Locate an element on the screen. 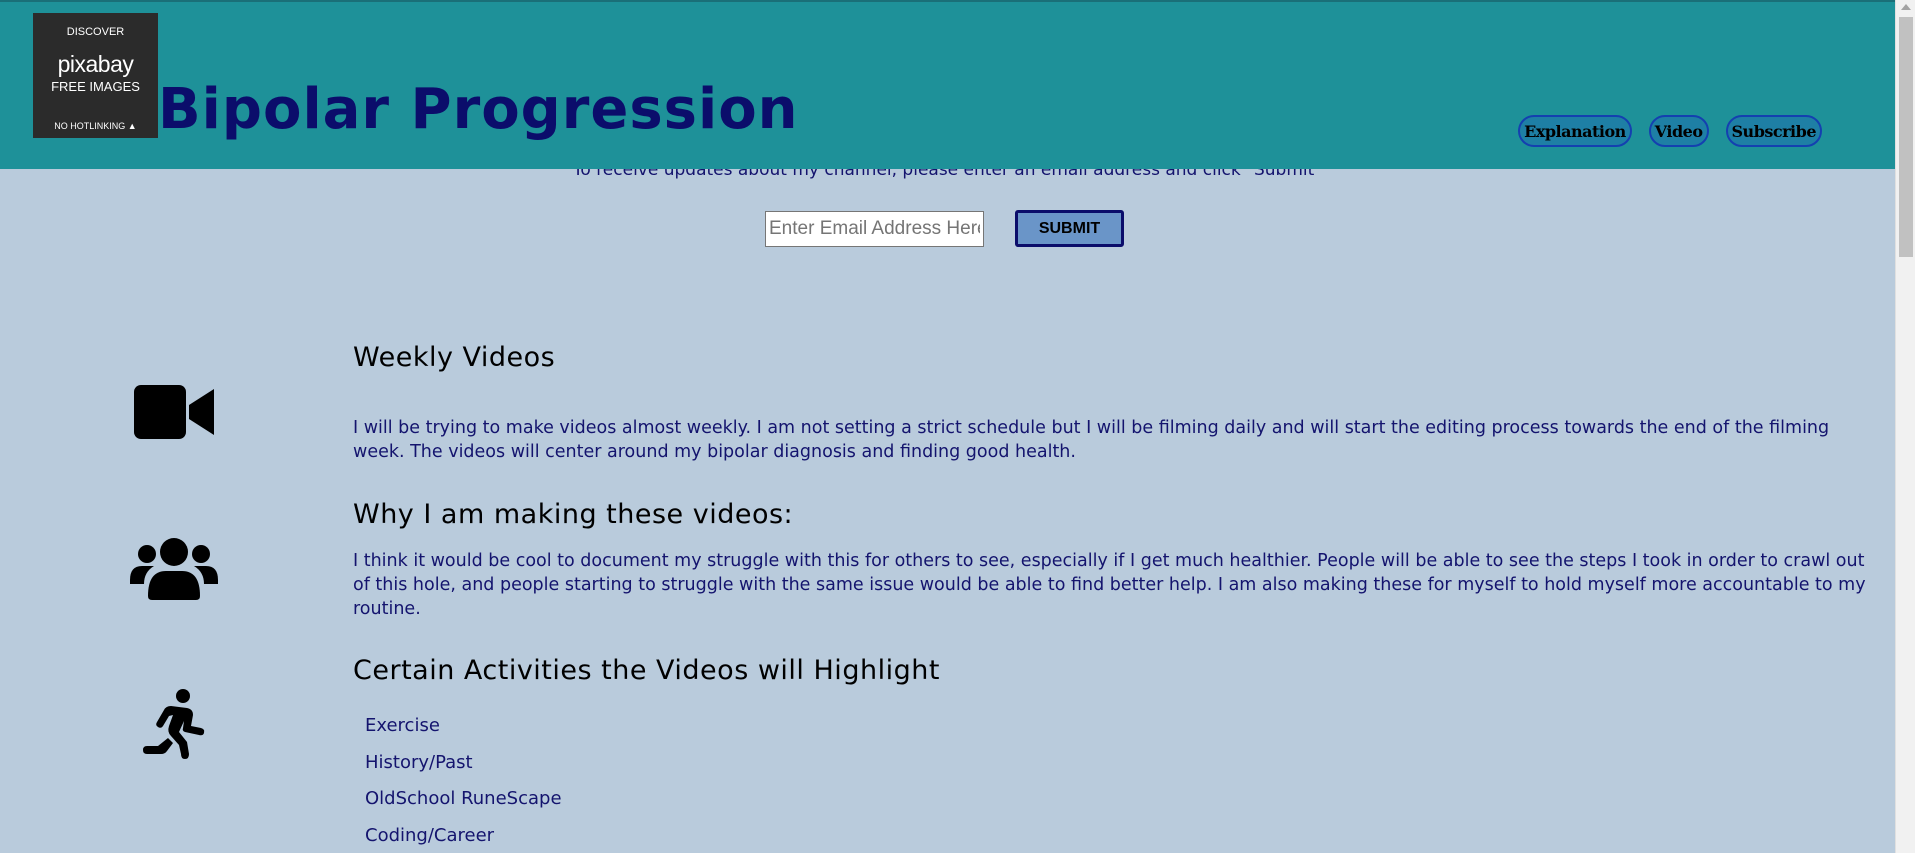 This screenshot has height=853, width=1915. subscribe-form: SUBMIT is located at coordinates (944, 228).